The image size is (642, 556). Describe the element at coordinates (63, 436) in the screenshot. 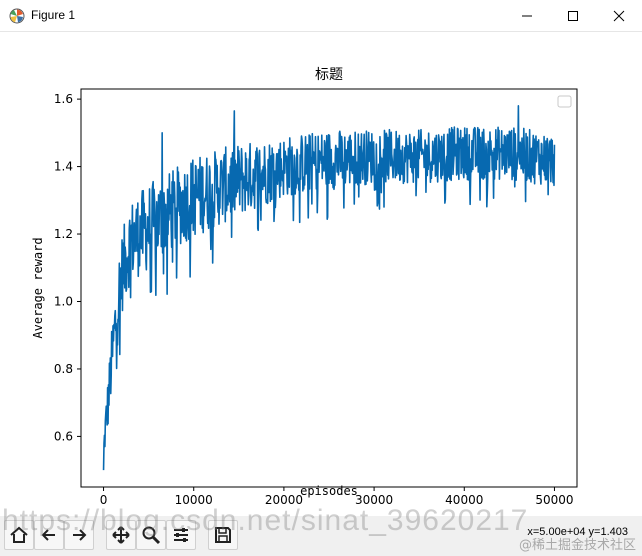

I see `y-tick-label: 0.6` at that location.